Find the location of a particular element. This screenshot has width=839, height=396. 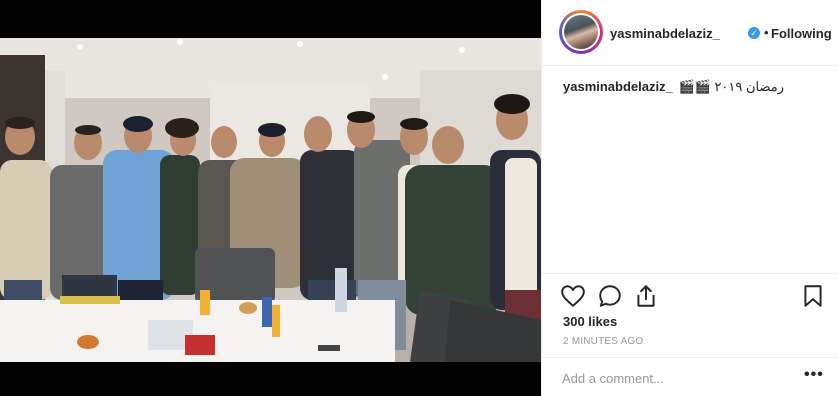

following-button: Following is located at coordinates (801, 33).